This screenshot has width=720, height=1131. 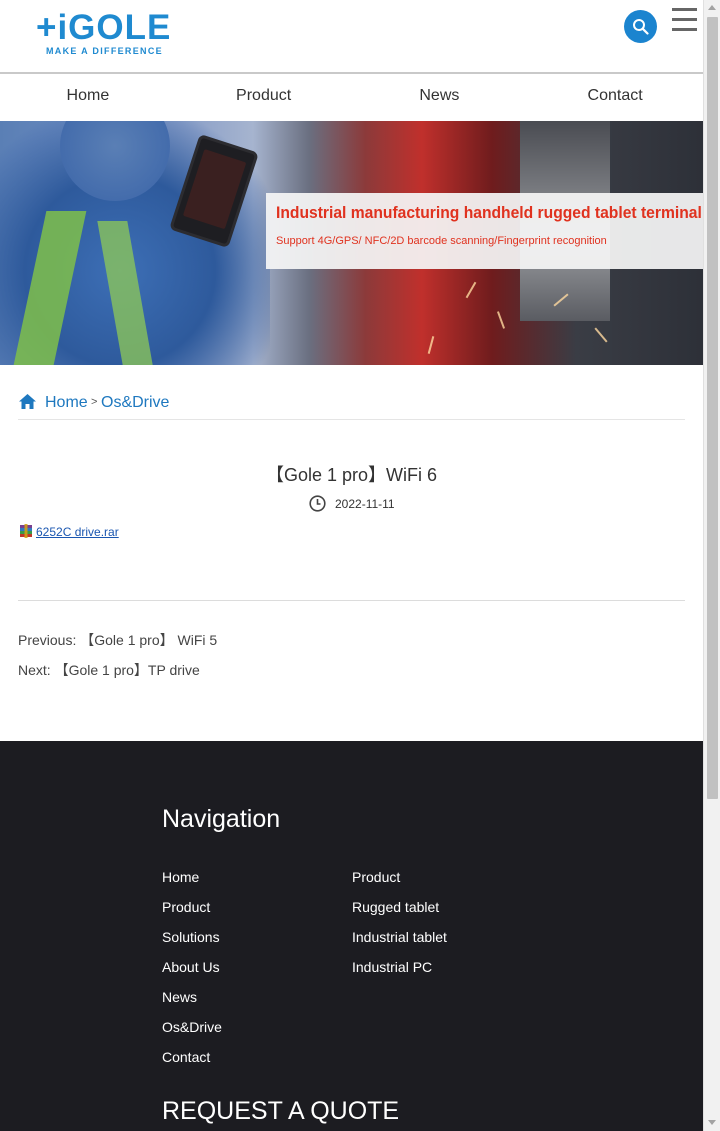 What do you see at coordinates (399, 884) in the screenshot?
I see `footer-link-product-category: Product` at bounding box center [399, 884].